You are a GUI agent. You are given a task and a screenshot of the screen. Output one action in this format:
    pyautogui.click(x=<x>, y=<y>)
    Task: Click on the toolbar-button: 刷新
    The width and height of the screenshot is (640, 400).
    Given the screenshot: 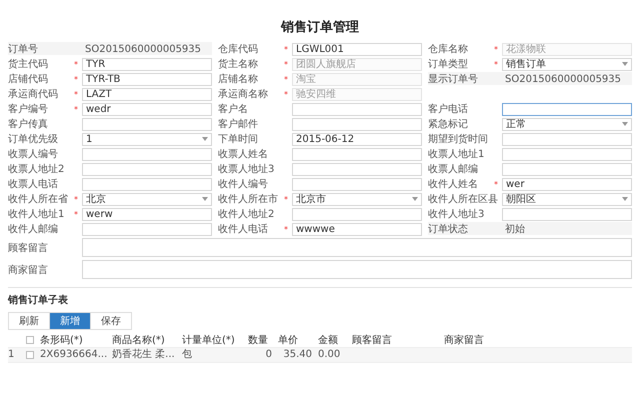 What is the action you would take?
    pyautogui.click(x=29, y=321)
    